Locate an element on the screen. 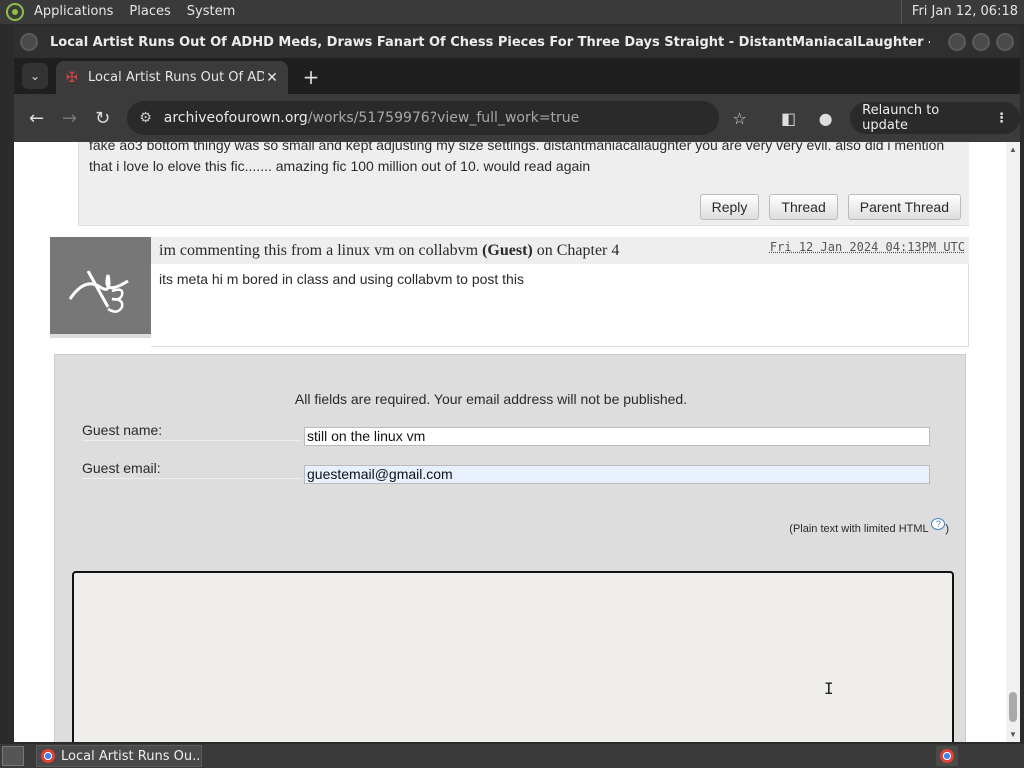 Image resolution: width=1024 pixels, height=768 pixels. page-scrollbar: ▲ ▼ is located at coordinates (1013, 442).